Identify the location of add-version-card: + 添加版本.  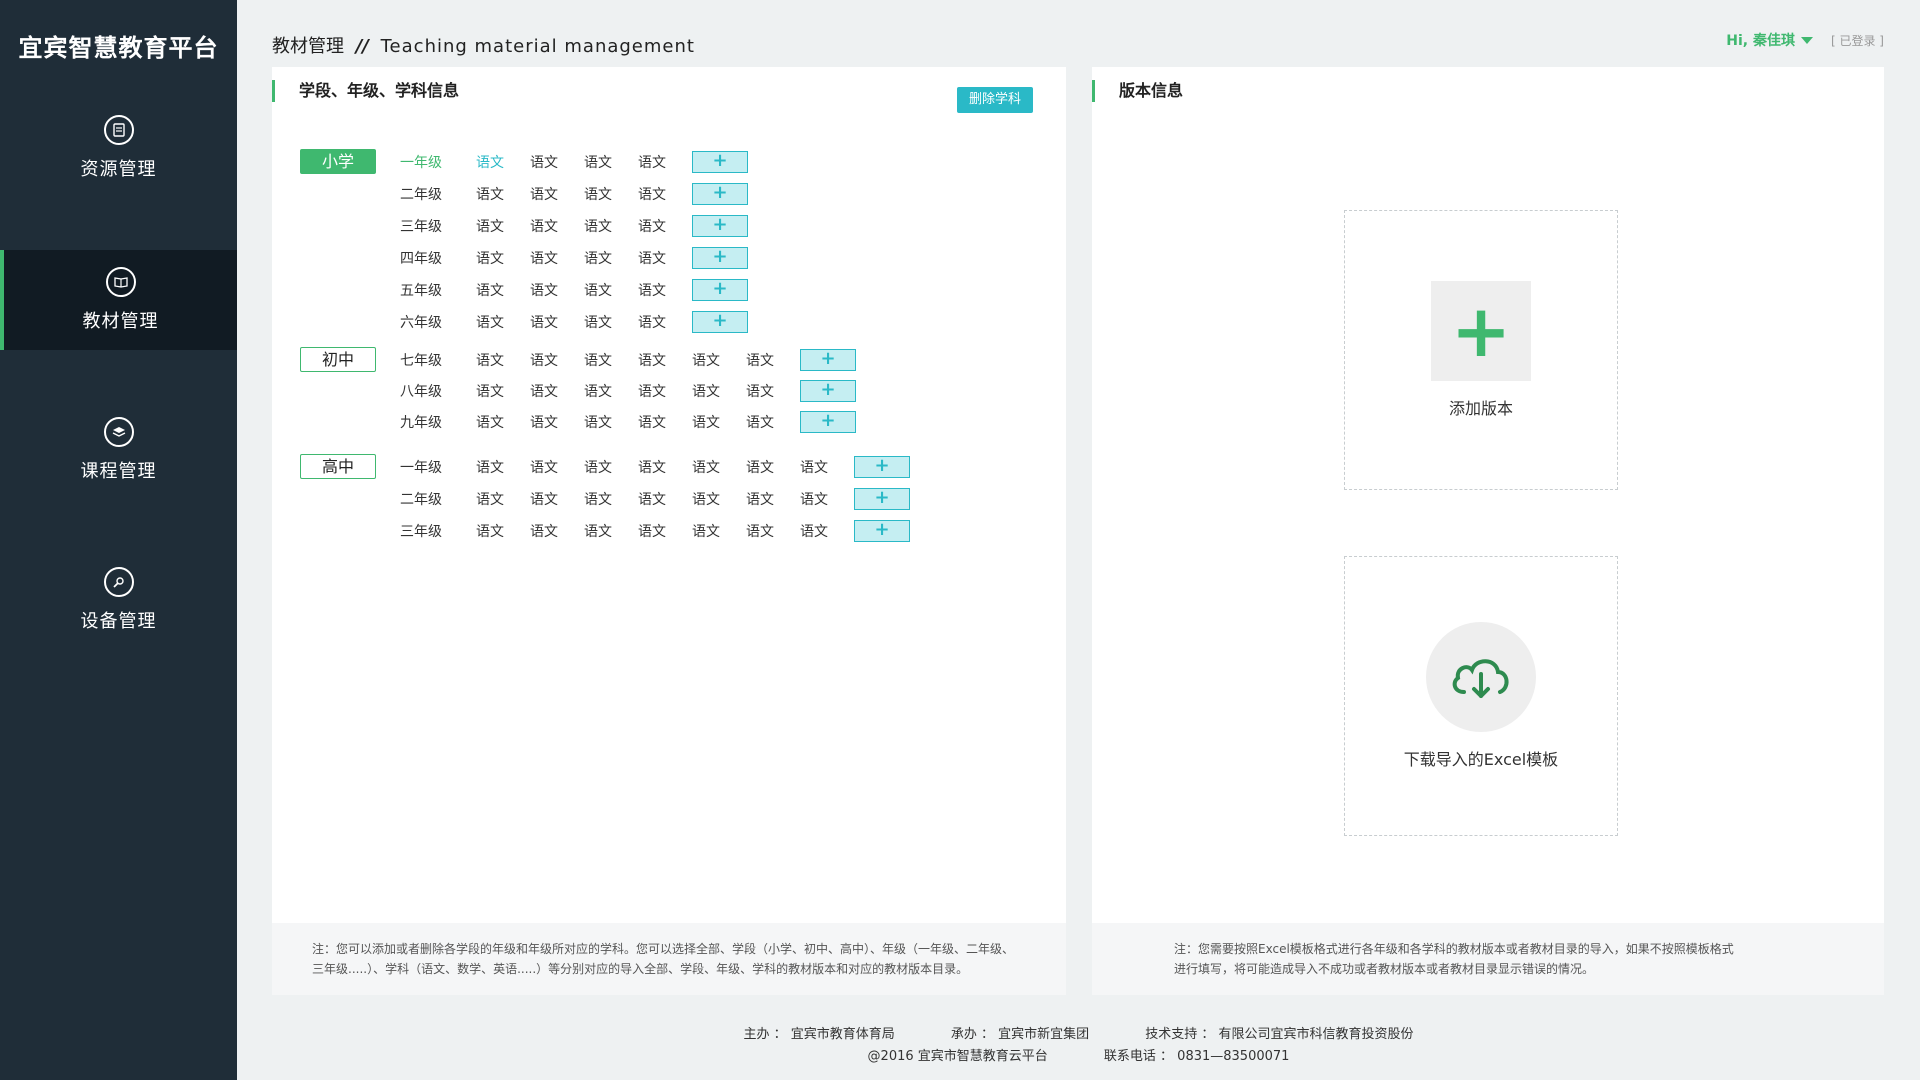
(1481, 350).